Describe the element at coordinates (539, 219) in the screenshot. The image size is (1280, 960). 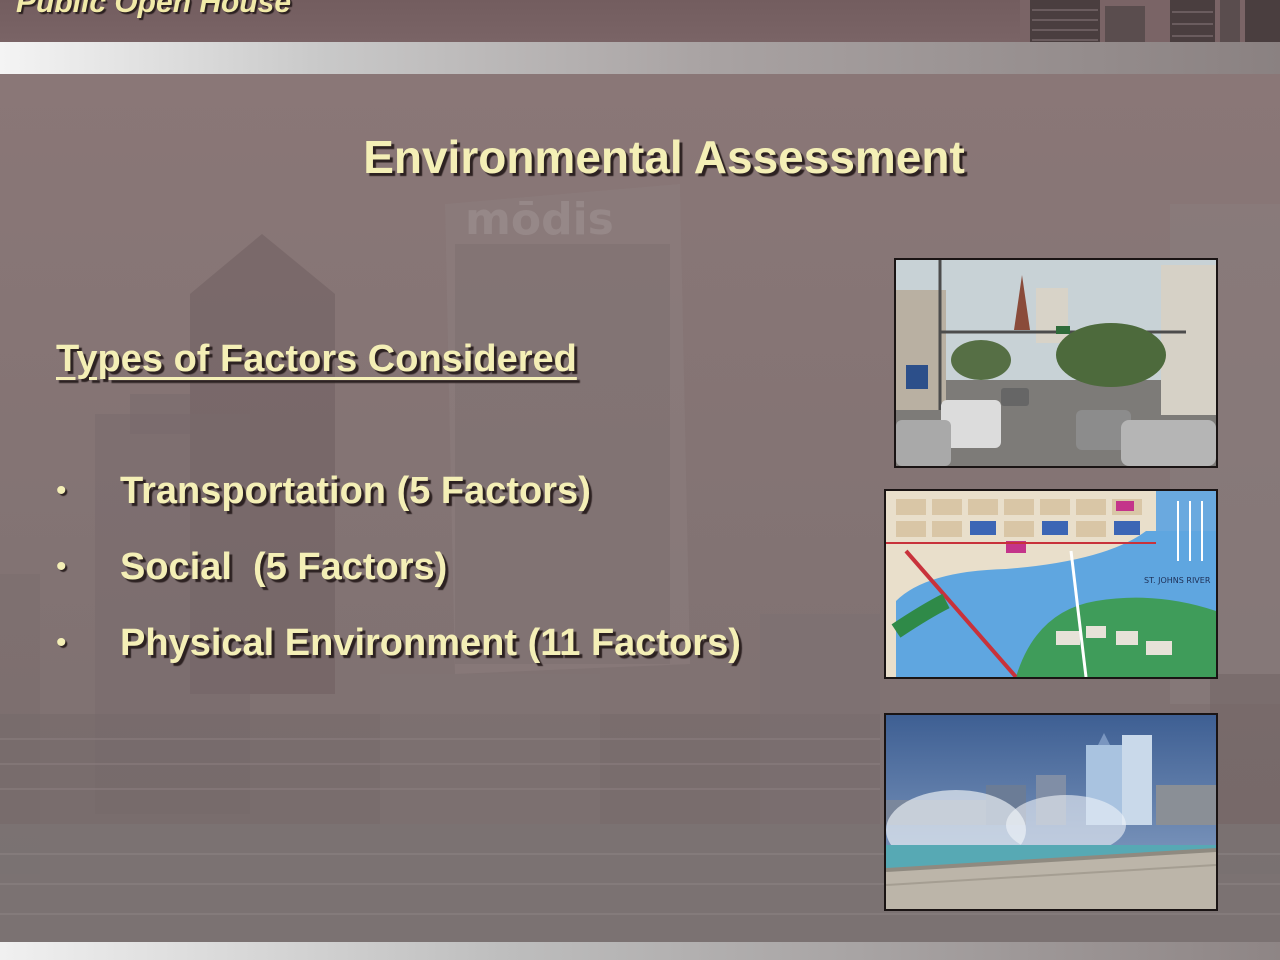
I see `watermark-building-sign: mōdis` at that location.